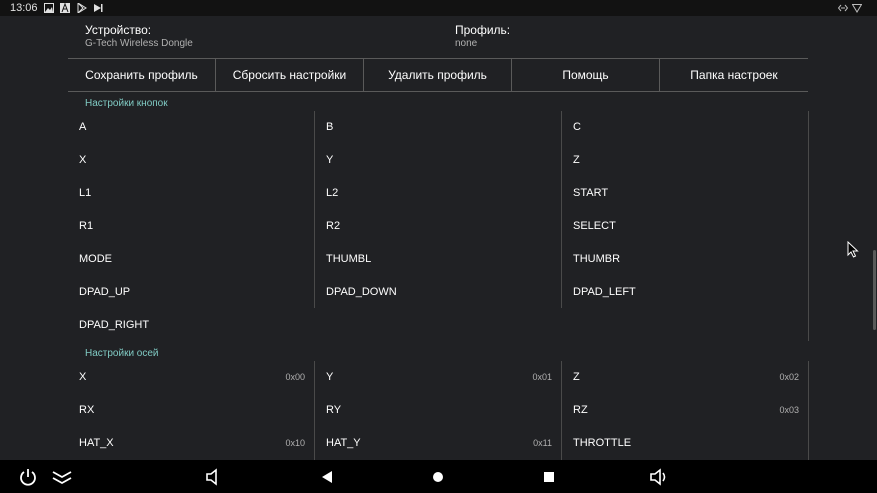 This screenshot has height=493, width=877. Describe the element at coordinates (191, 259) in the screenshot. I see `button-mapping-mode: MODE` at that location.